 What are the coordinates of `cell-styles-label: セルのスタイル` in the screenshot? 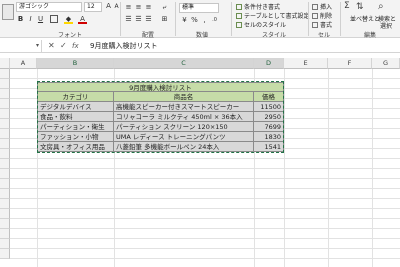 It's located at (265, 25).